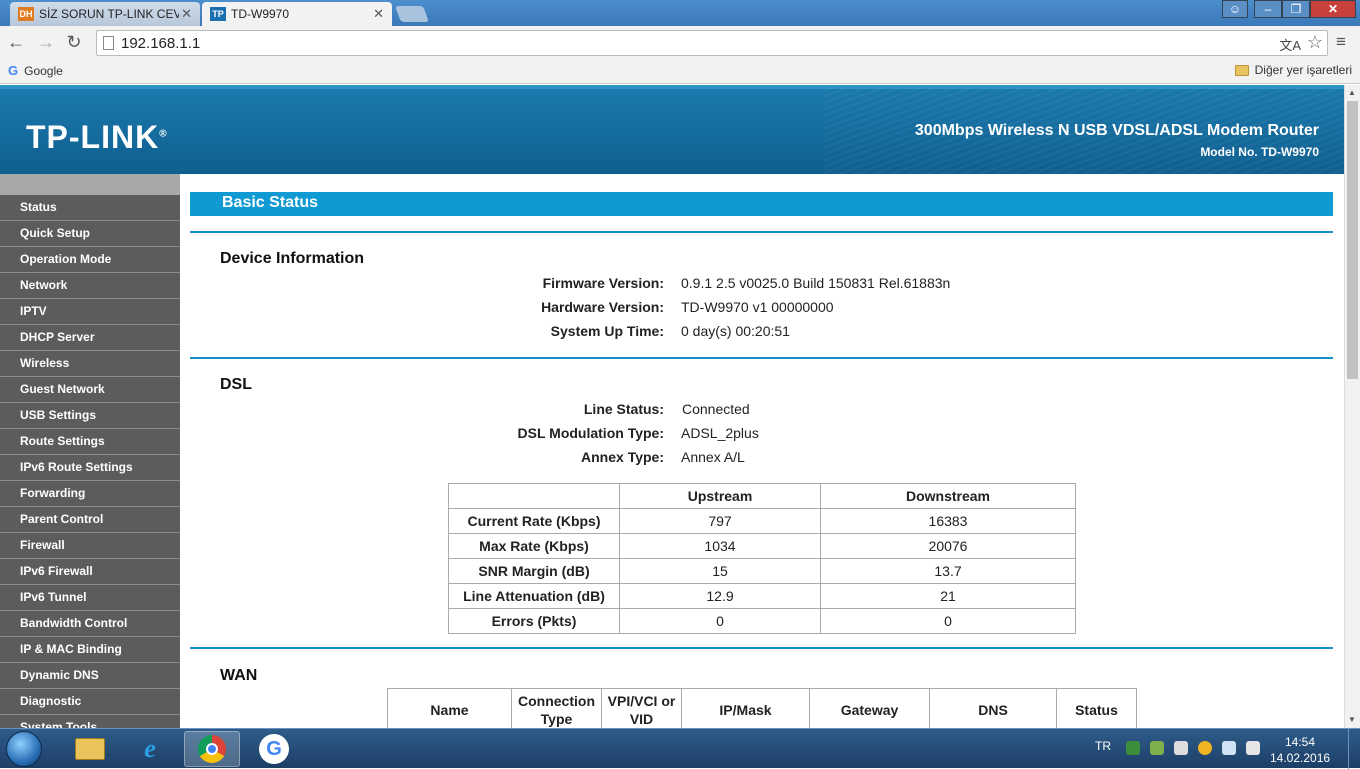 The image size is (1360, 769). What do you see at coordinates (716, 409) in the screenshot?
I see `line-status-value: Connected` at bounding box center [716, 409].